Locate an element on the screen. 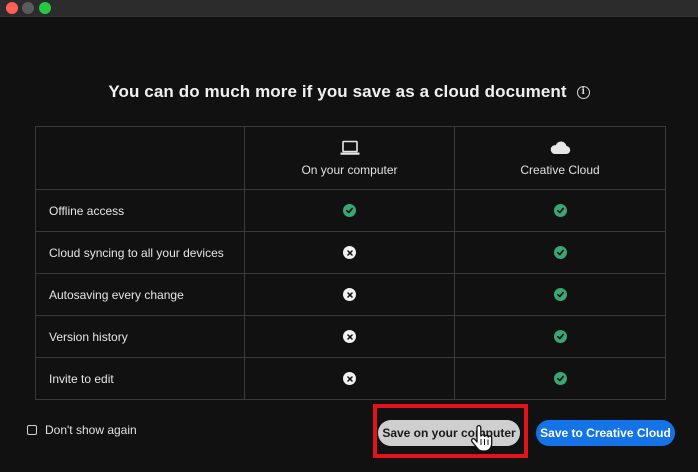  laptop-icon is located at coordinates (349, 147).